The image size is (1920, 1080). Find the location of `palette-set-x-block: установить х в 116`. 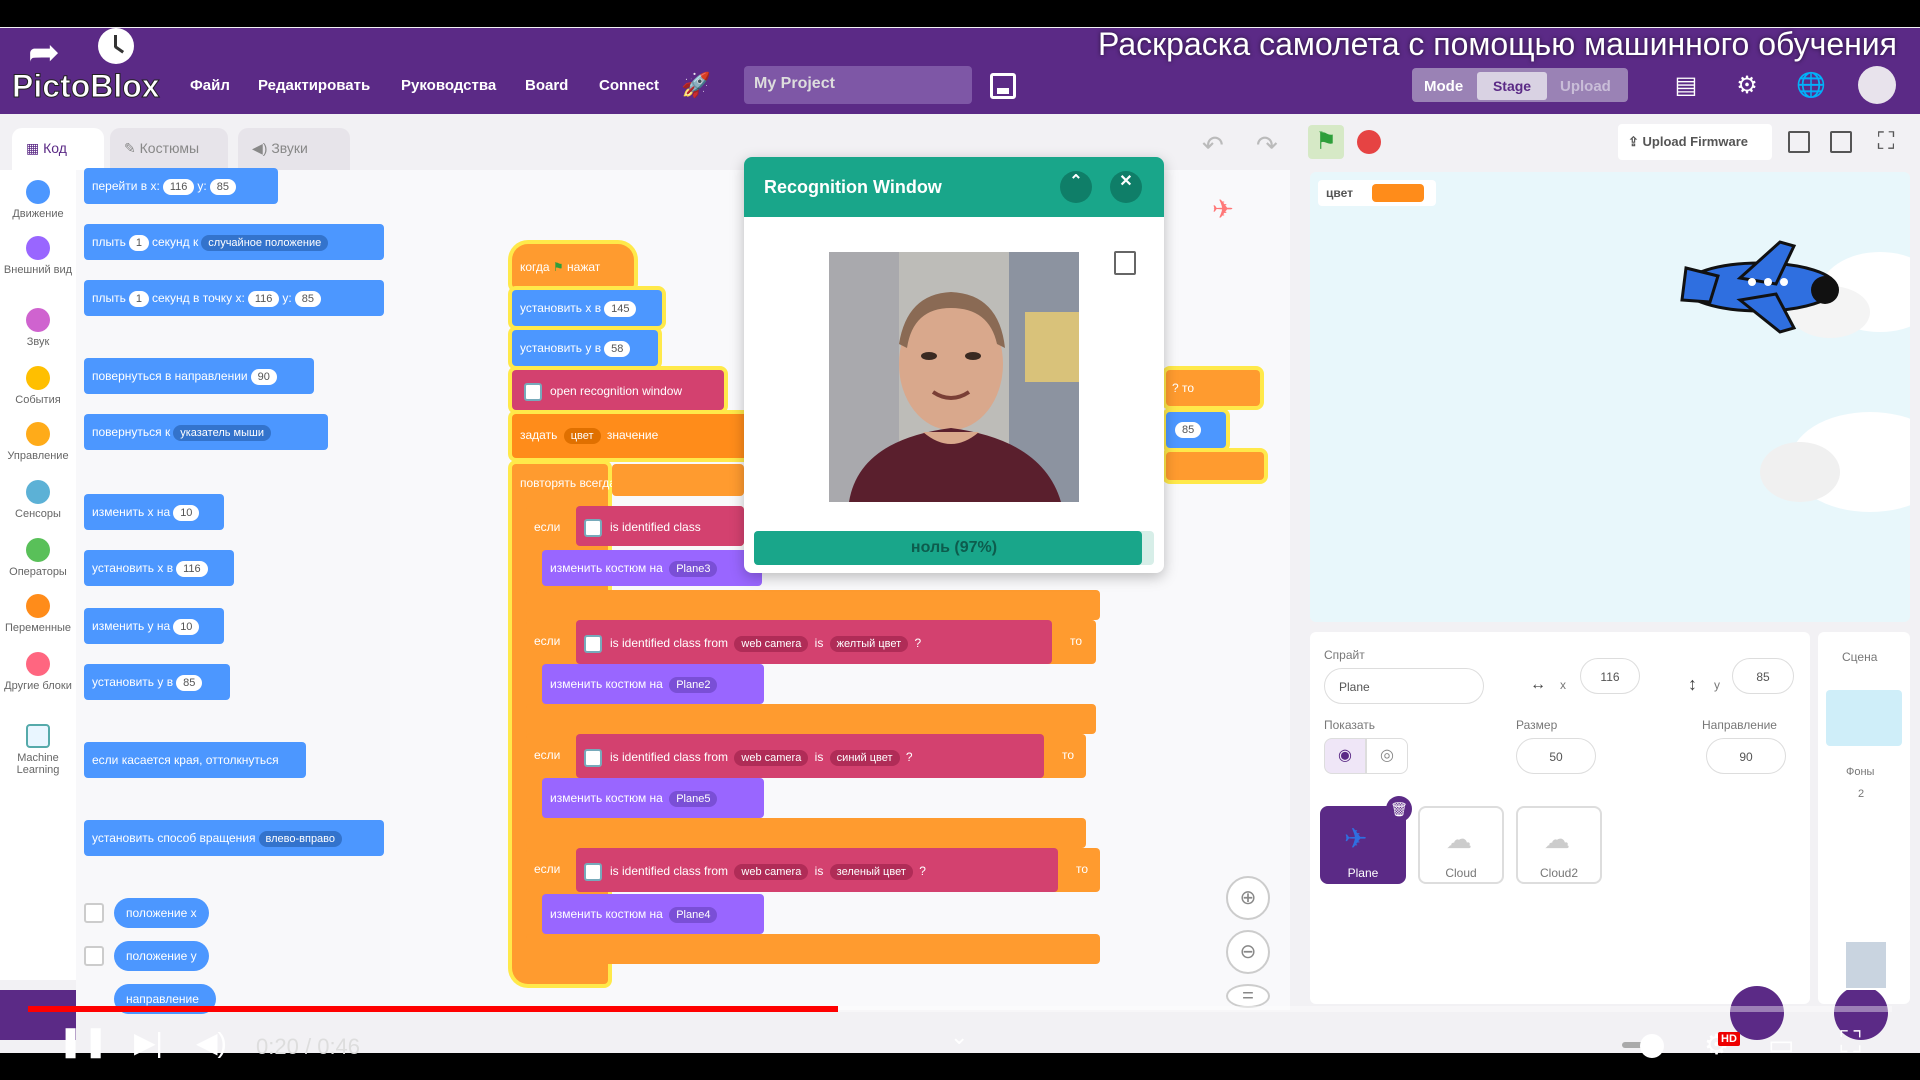

palette-set-x-block: установить х в 116 is located at coordinates (159, 568).